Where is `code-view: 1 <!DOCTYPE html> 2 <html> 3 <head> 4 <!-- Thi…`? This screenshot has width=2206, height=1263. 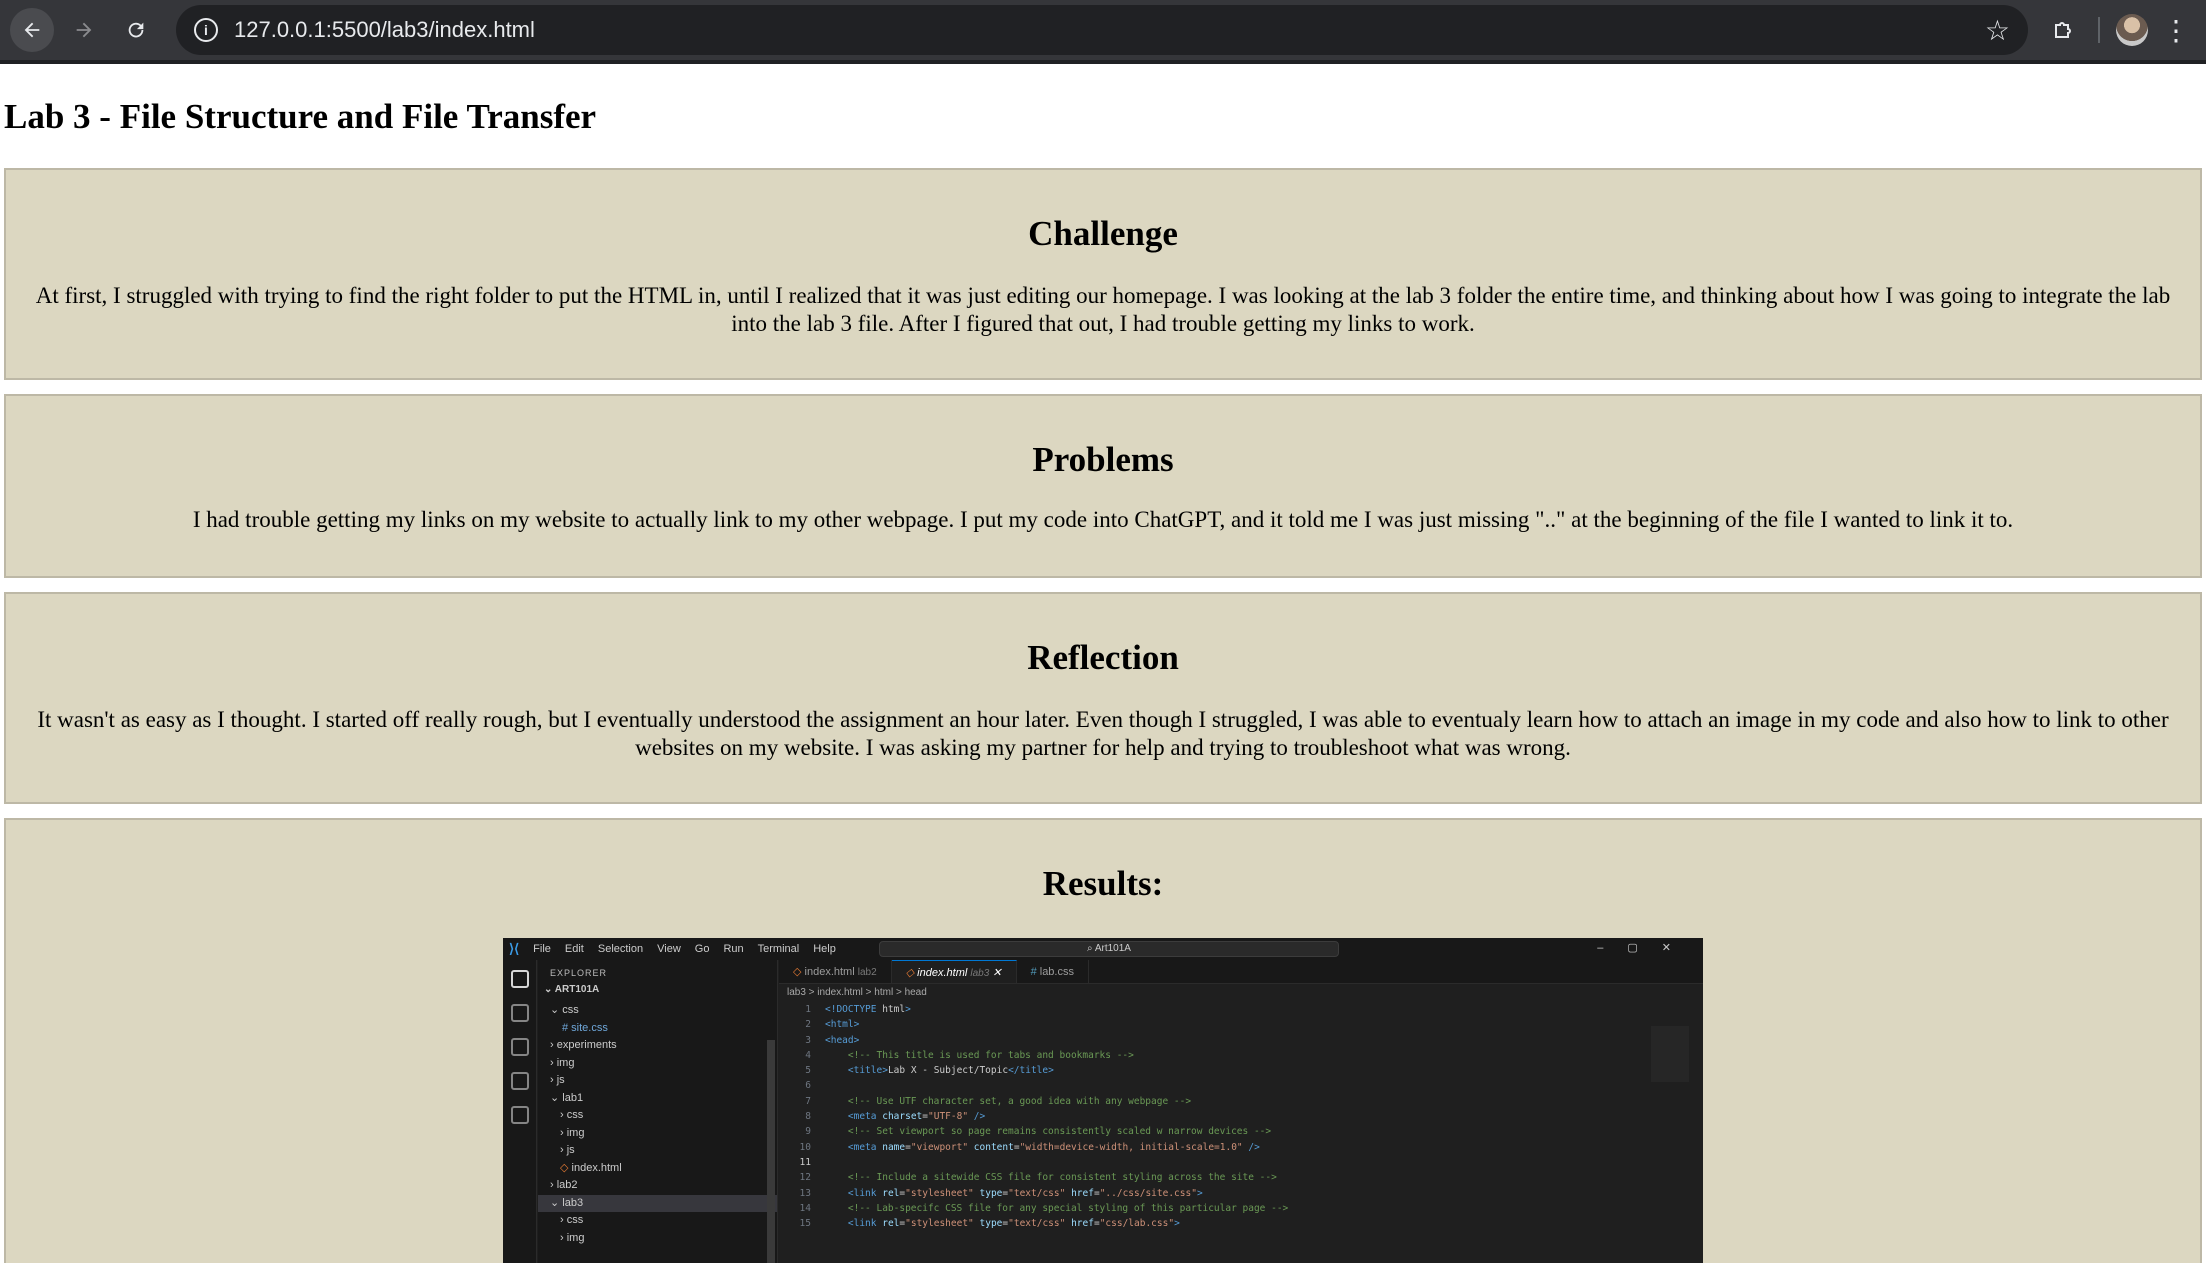 code-view: 1 <!DOCTYPE html> 2 <html> 3 <head> 4 <!-- Thi… is located at coordinates (1241, 1116).